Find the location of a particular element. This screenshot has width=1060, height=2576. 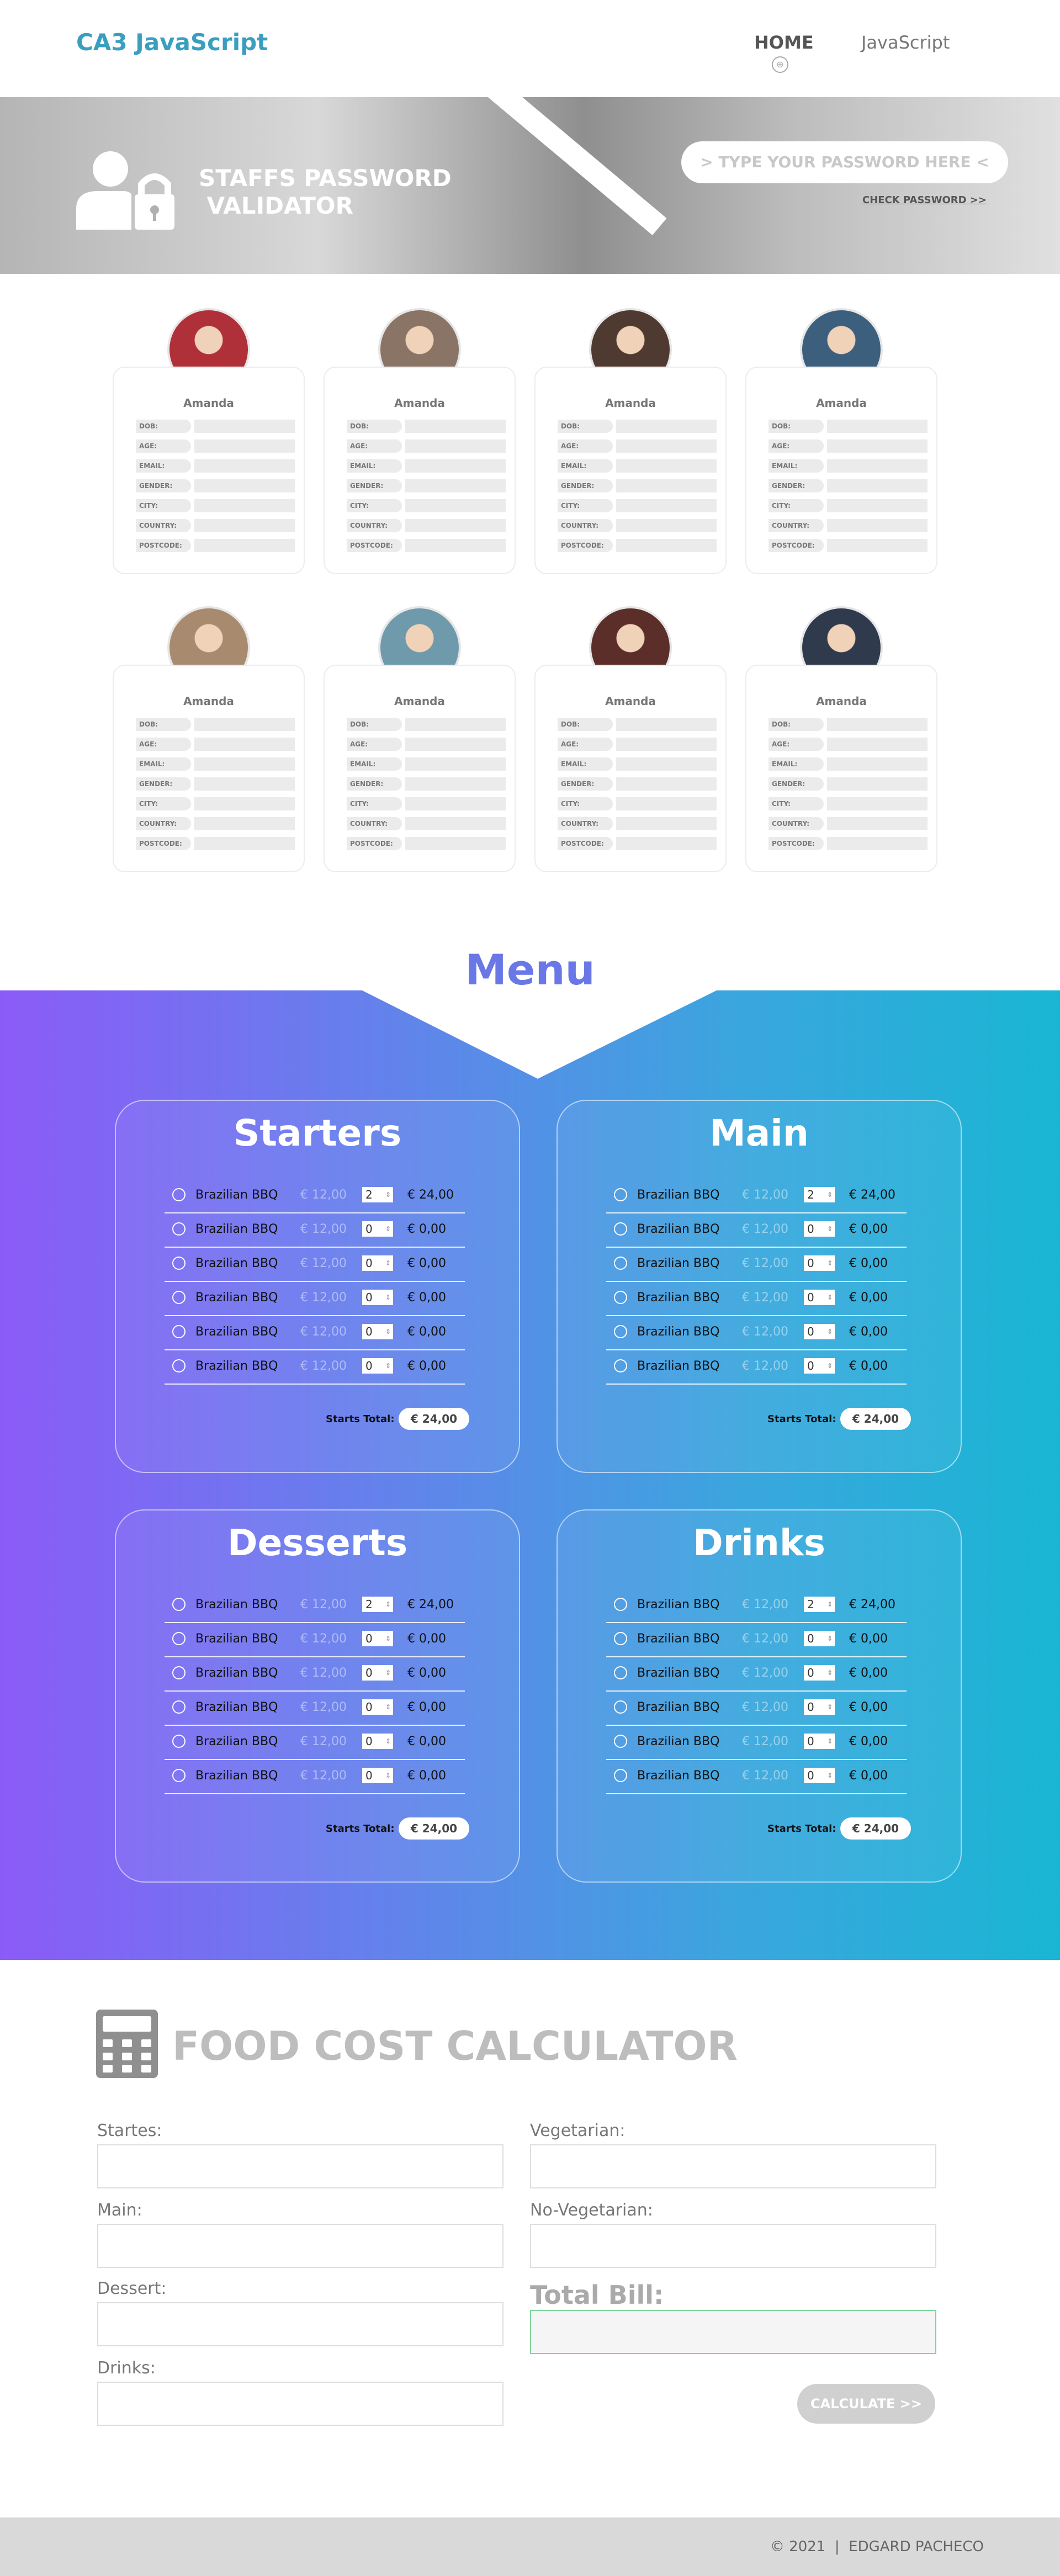

nav-javascript-link: JavaScript is located at coordinates (906, 42).